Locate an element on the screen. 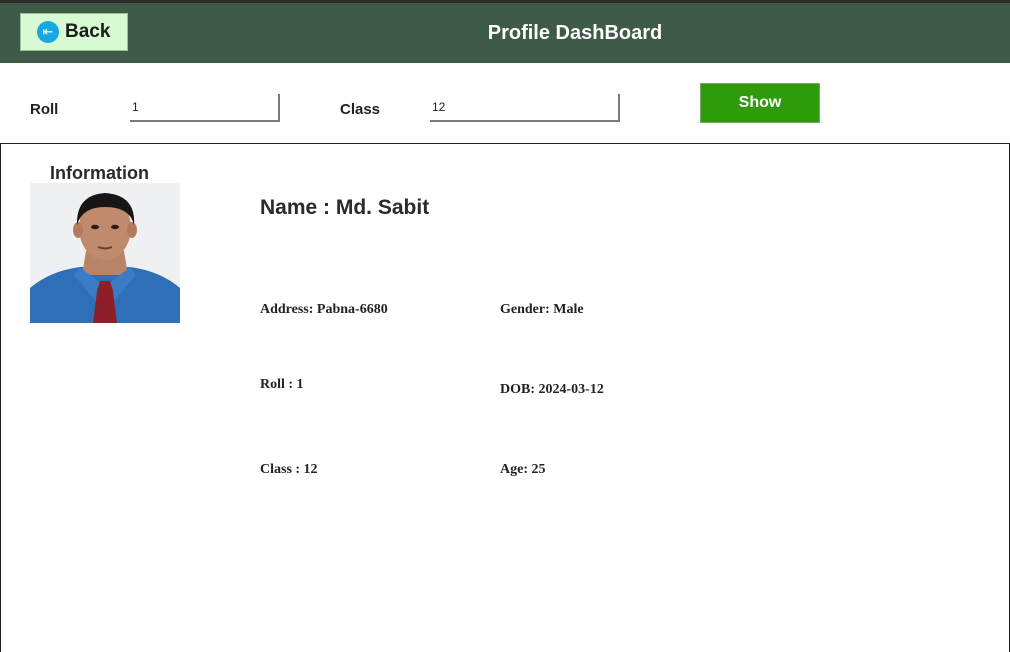 This screenshot has width=1010, height=652. address-text: Address: Pabna-6680 is located at coordinates (324, 309).